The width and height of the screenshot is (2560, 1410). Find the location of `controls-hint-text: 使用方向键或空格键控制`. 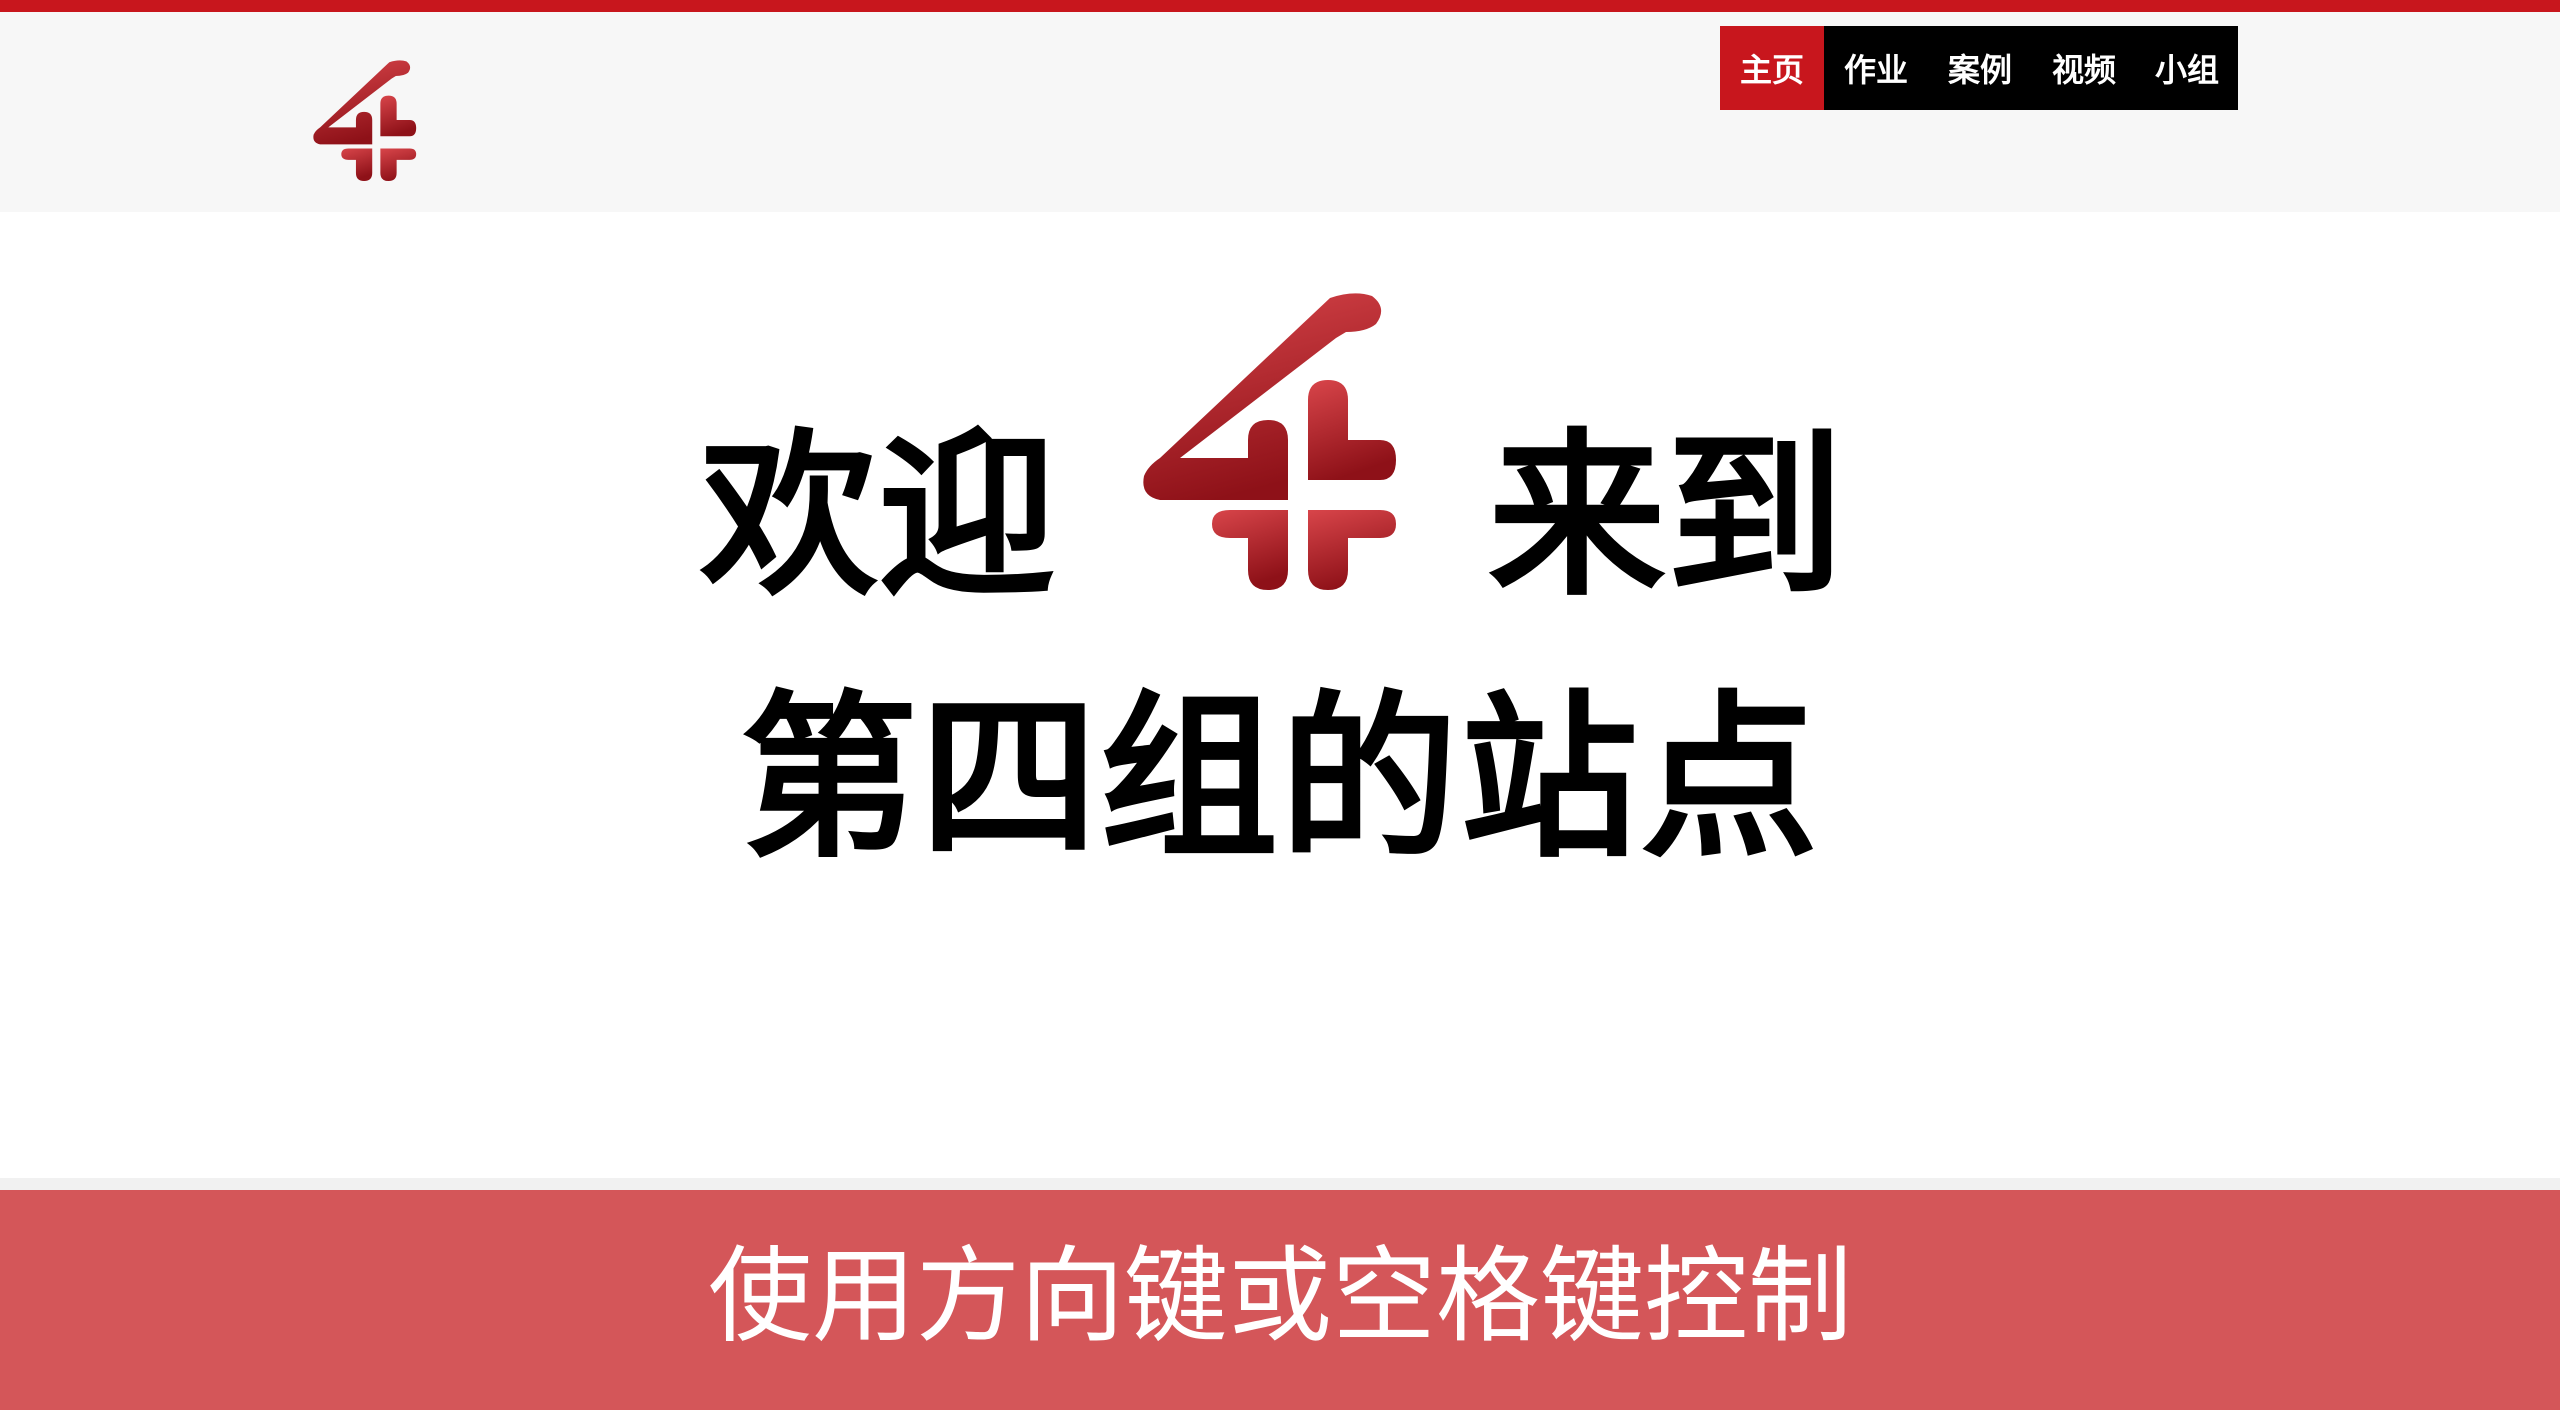

controls-hint-text: 使用方向键或空格键控制 is located at coordinates (1279, 1296).